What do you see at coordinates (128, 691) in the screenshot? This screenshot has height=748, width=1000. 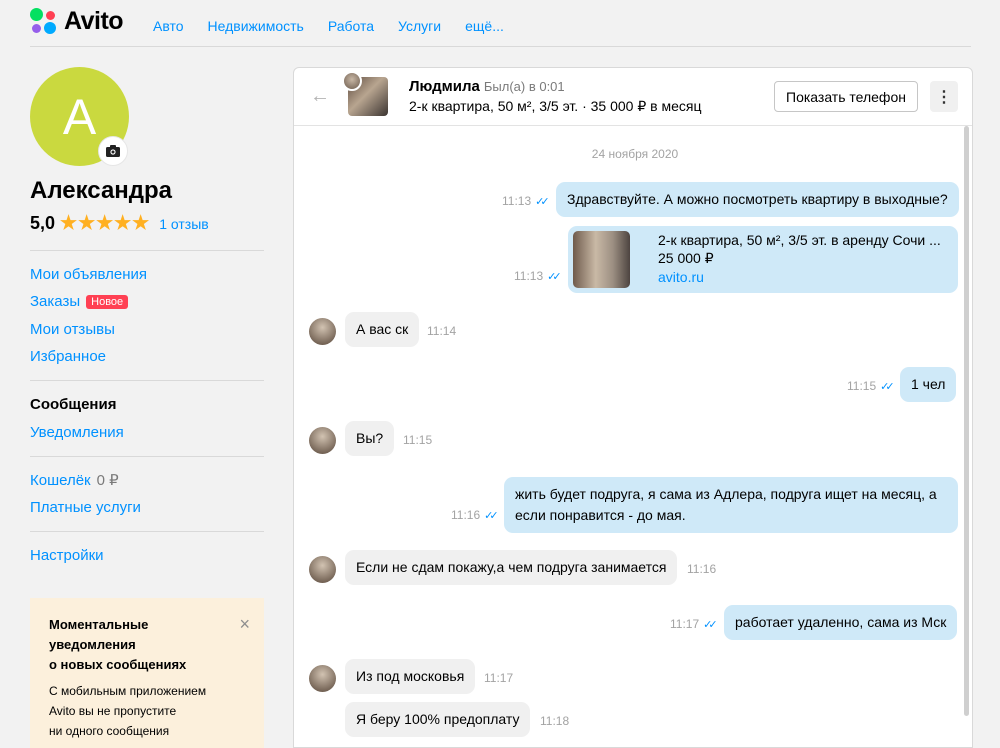 I see `promo-text-line: С мобильным приложением` at bounding box center [128, 691].